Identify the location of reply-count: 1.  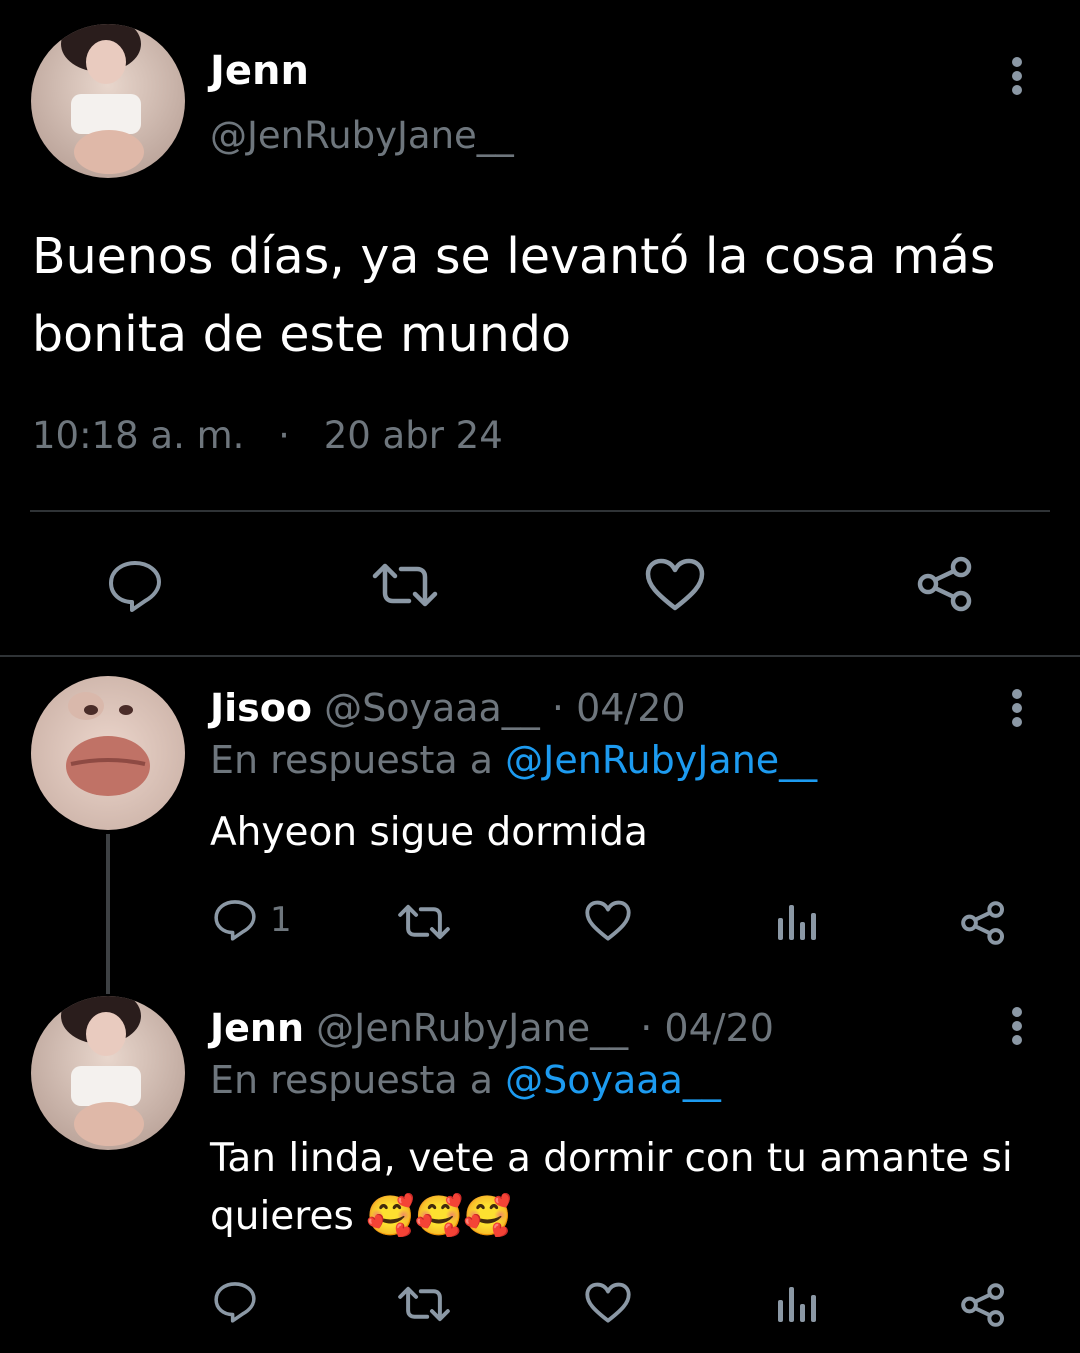
(281, 920).